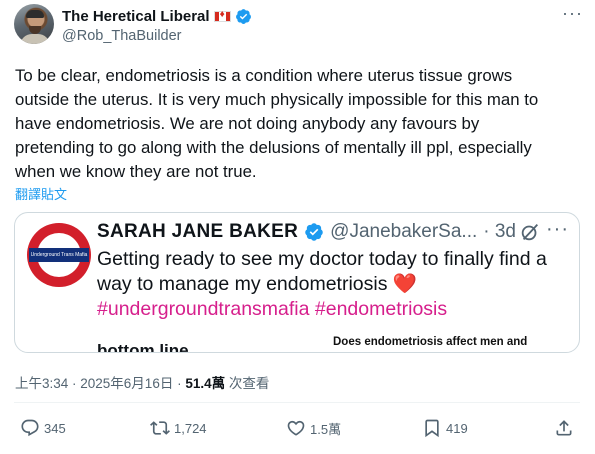 The height and width of the screenshot is (454, 595). Describe the element at coordinates (326, 429) in the screenshot. I see `like-count: 1.5萬` at that location.